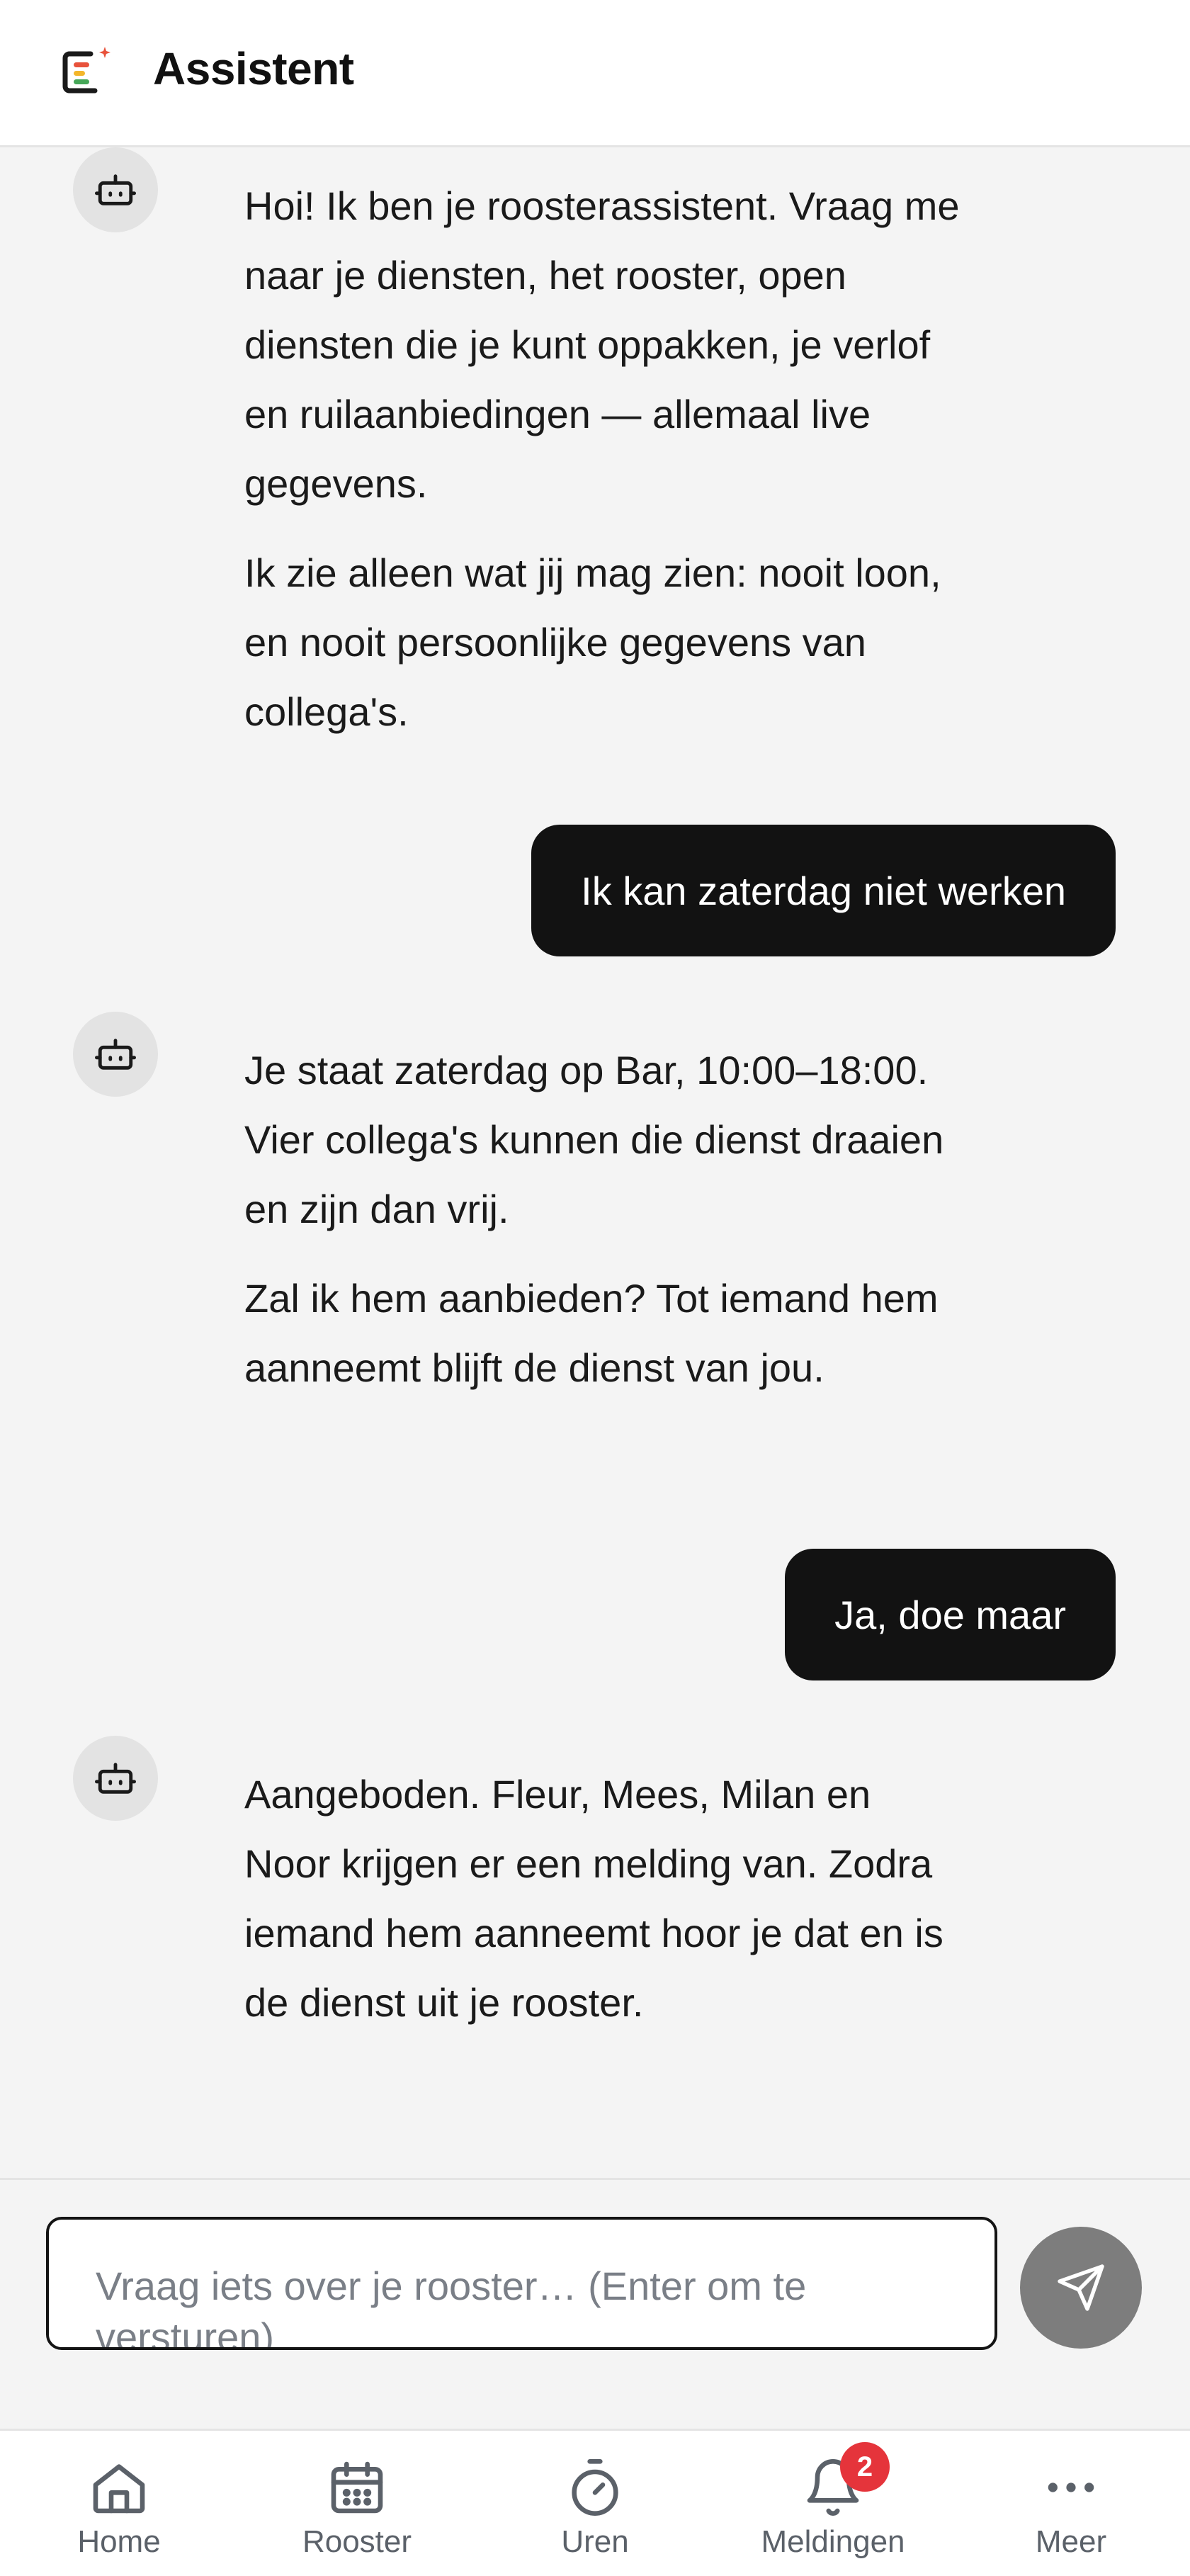 The height and width of the screenshot is (2576, 1190). What do you see at coordinates (357, 2487) in the screenshot?
I see `calendar-icon` at bounding box center [357, 2487].